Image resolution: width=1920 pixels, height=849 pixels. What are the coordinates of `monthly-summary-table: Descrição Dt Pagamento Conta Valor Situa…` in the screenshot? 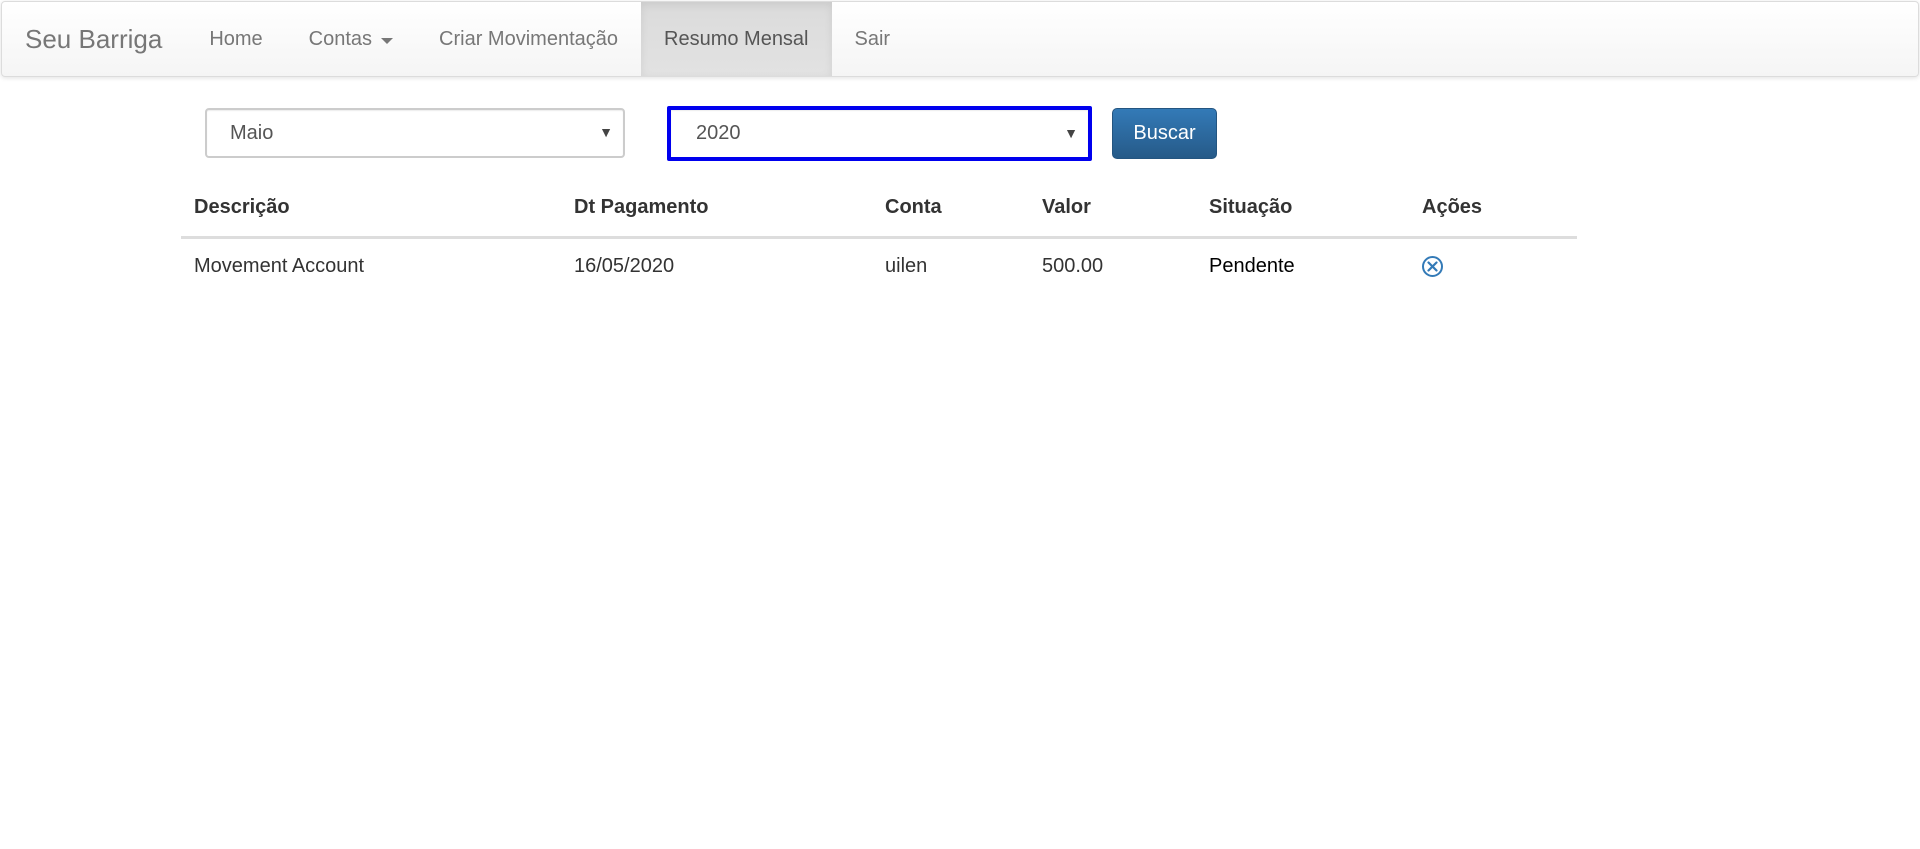 It's located at (879, 242).